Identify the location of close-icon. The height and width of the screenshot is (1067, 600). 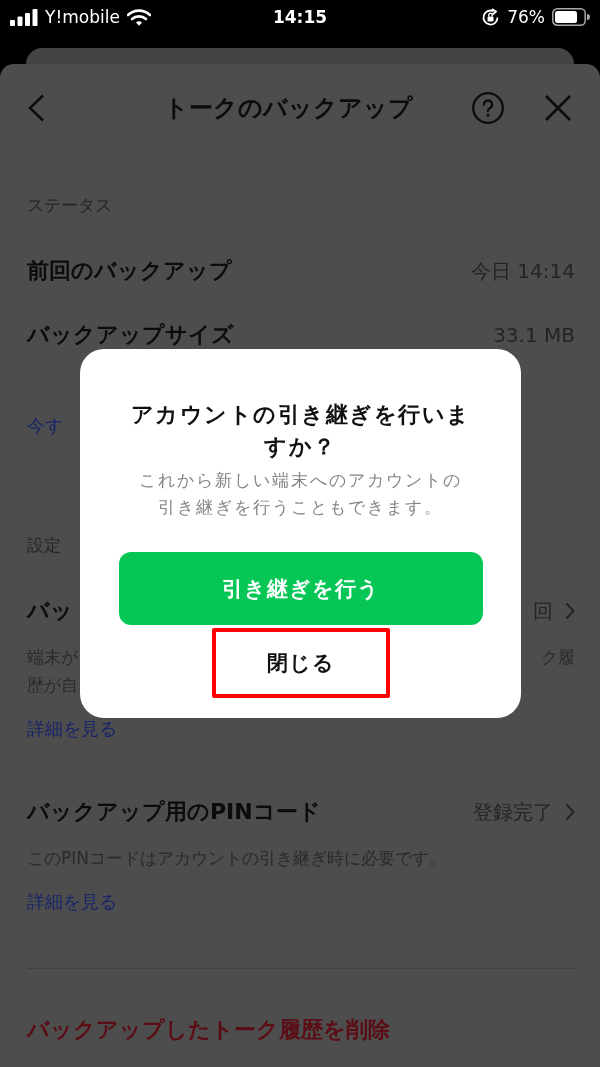
(558, 108).